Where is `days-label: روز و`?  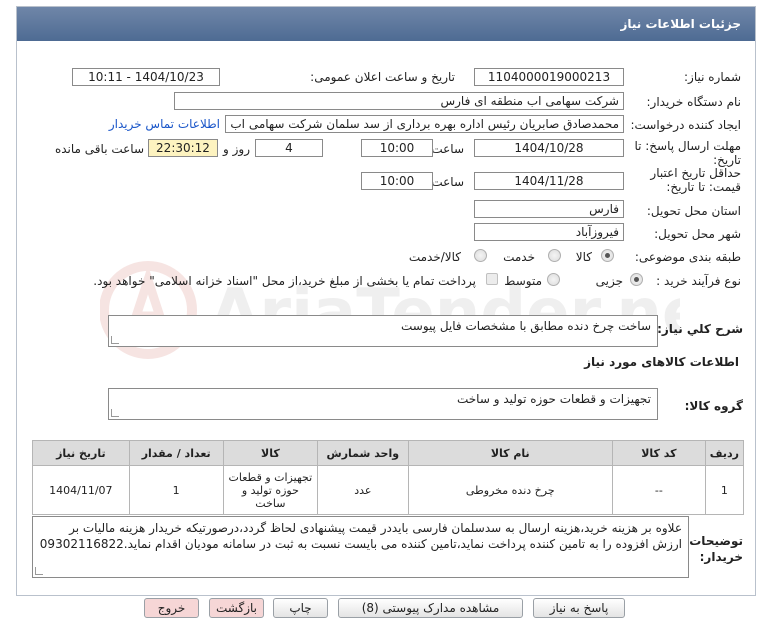 days-label: روز و is located at coordinates (236, 149).